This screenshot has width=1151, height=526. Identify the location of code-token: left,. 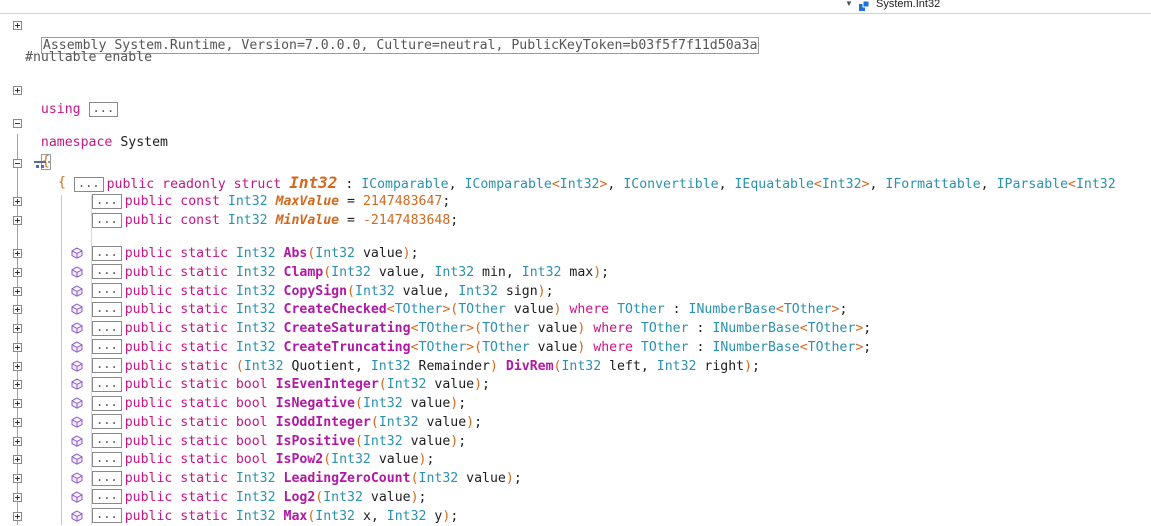
(629, 366).